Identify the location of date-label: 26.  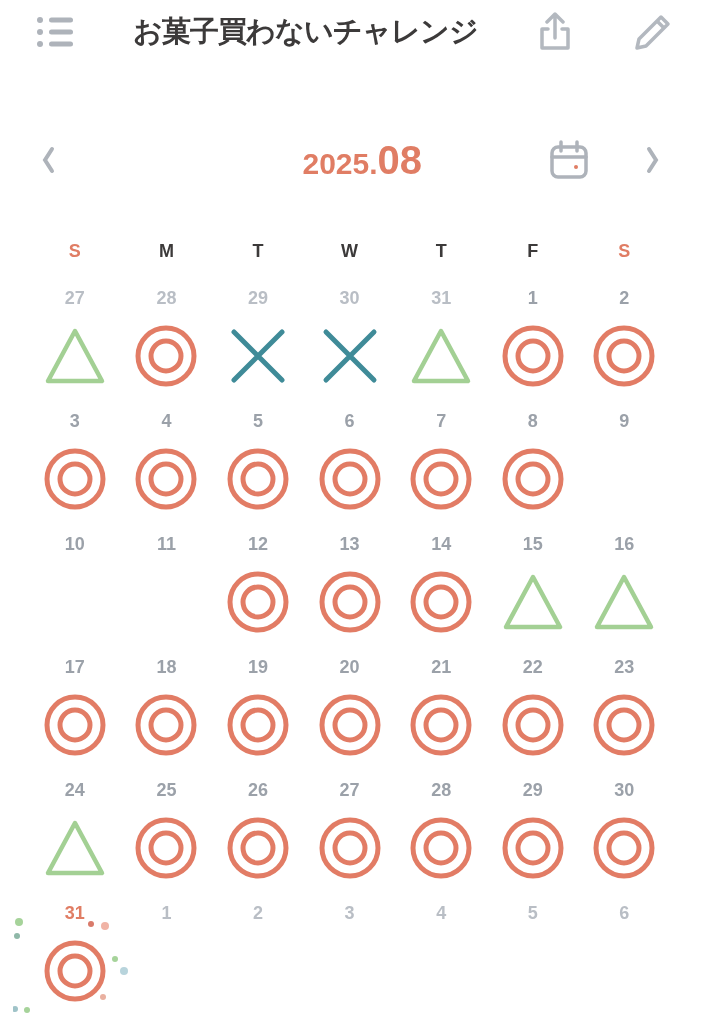
(257, 790).